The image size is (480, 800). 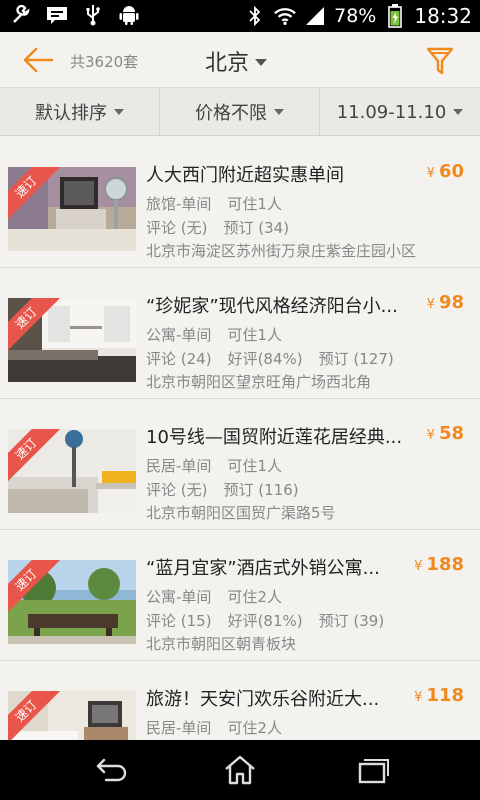 I want to click on listing-address: 北京市朝阳区望京旺角广场西北角, so click(x=259, y=382).